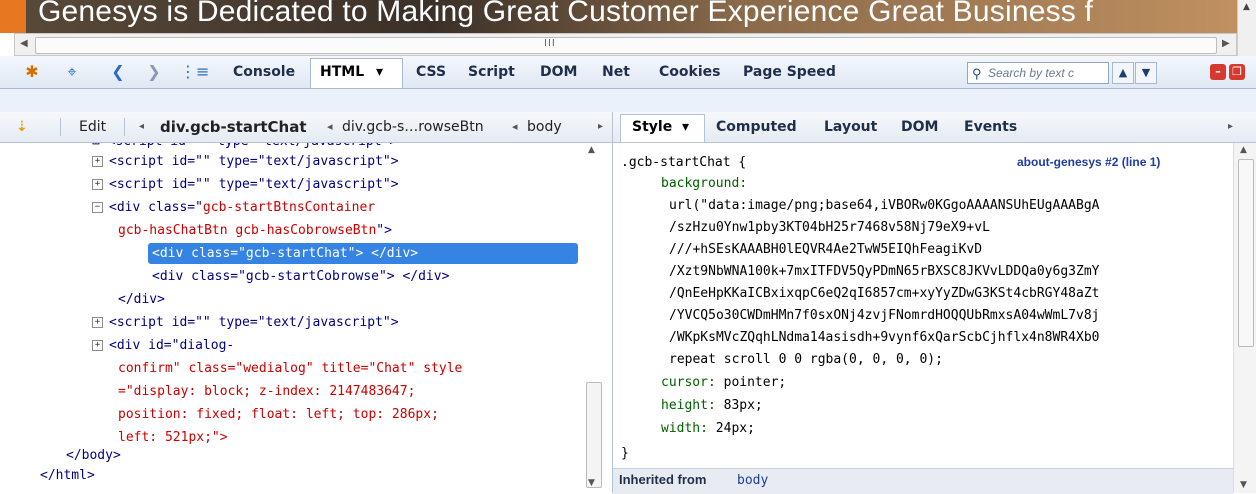 Image resolution: width=1256 pixels, height=494 pixels. What do you see at coordinates (413, 127) in the screenshot?
I see `breadcrumb-item-parent: div.gcb-s…rowseBtn` at bounding box center [413, 127].